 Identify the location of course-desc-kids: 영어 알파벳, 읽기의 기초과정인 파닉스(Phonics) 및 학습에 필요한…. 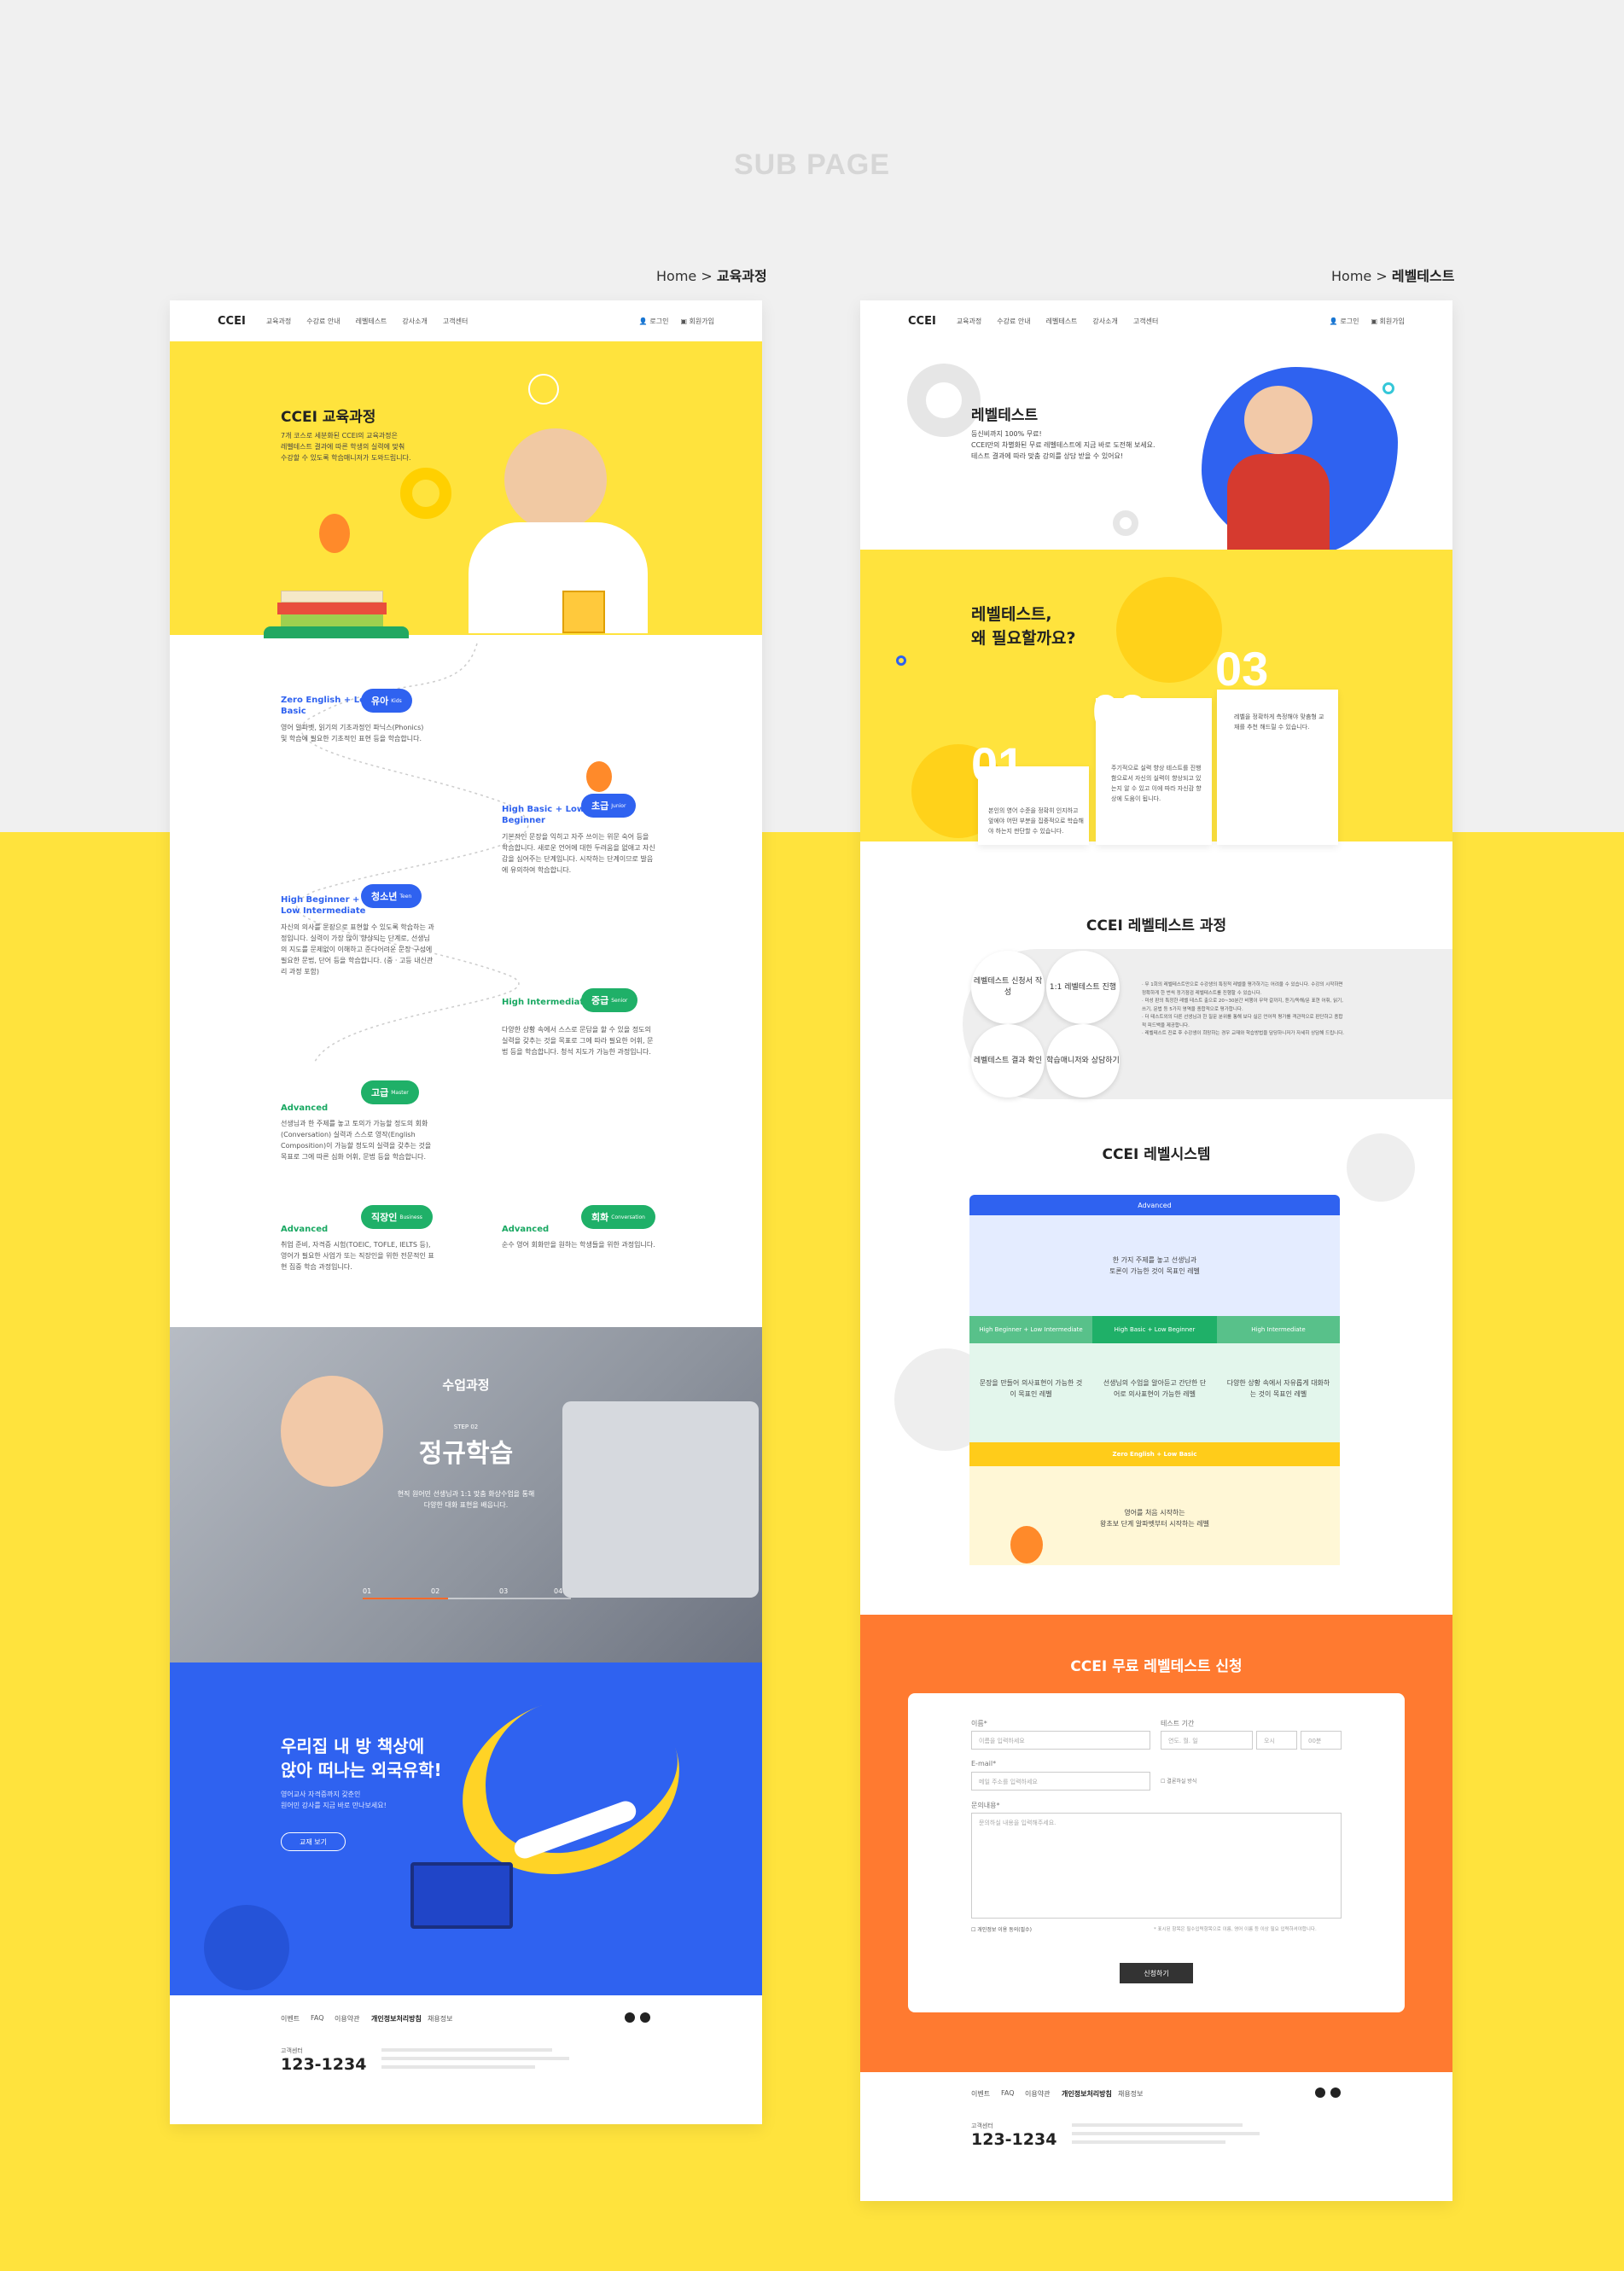
(353, 733).